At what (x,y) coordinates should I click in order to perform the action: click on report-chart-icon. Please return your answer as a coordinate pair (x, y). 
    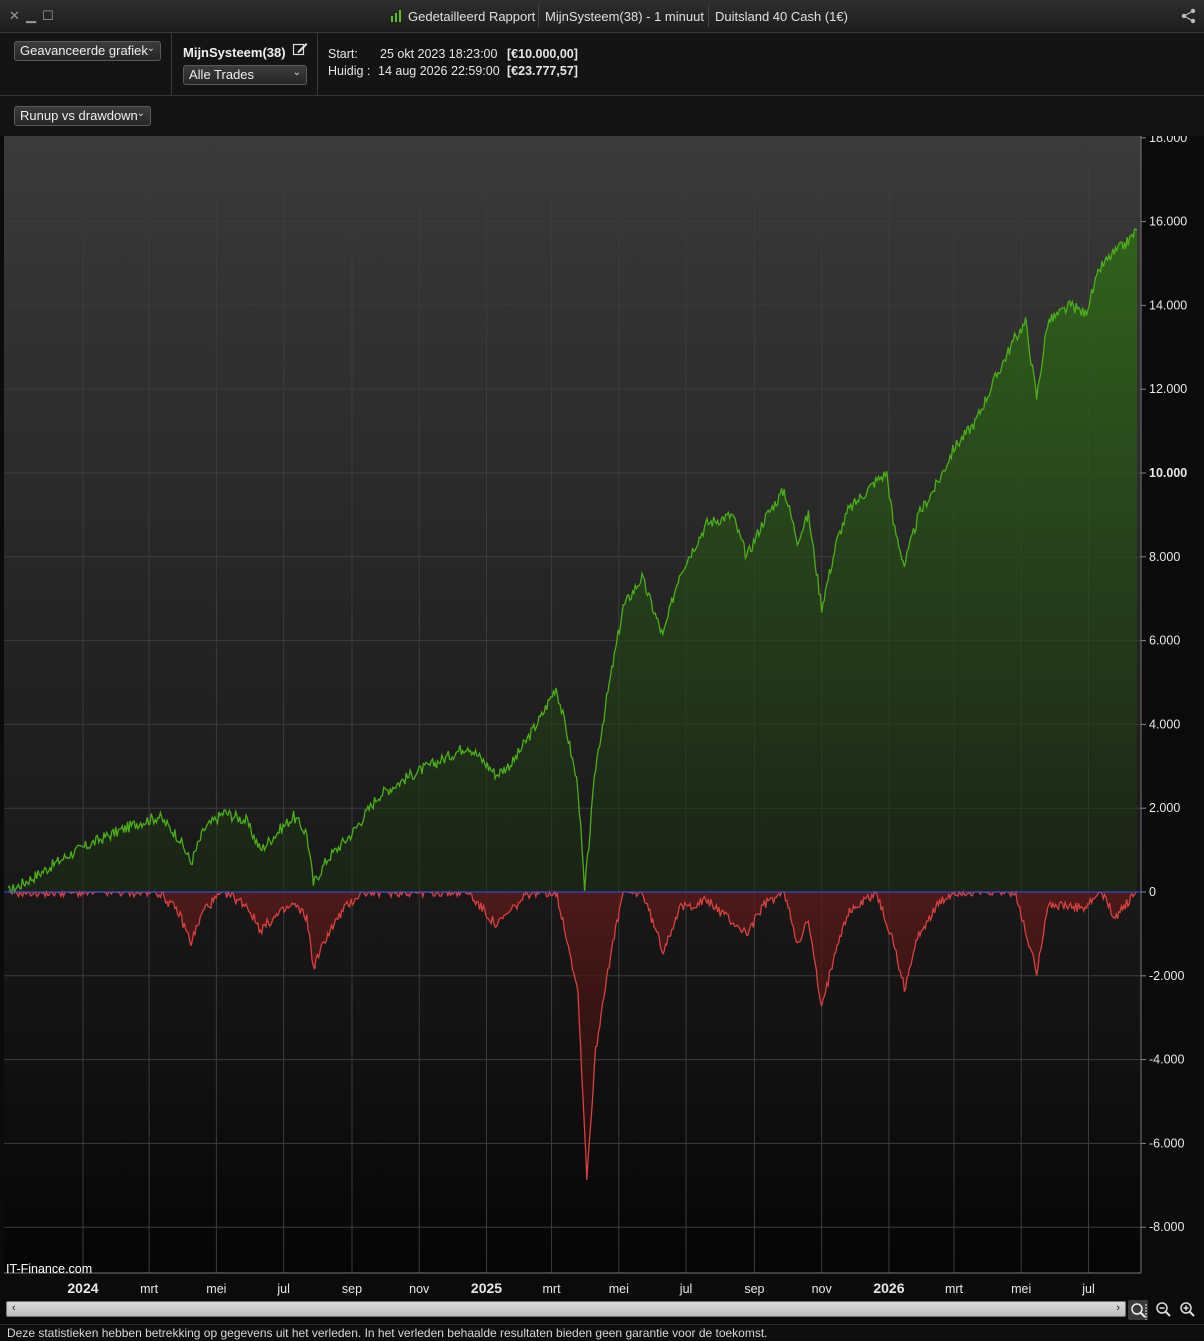
    Looking at the image, I should click on (396, 16).